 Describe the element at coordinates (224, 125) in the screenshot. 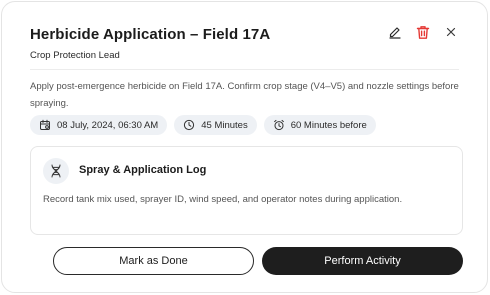

I see `duration-text: 45 Minutes` at that location.